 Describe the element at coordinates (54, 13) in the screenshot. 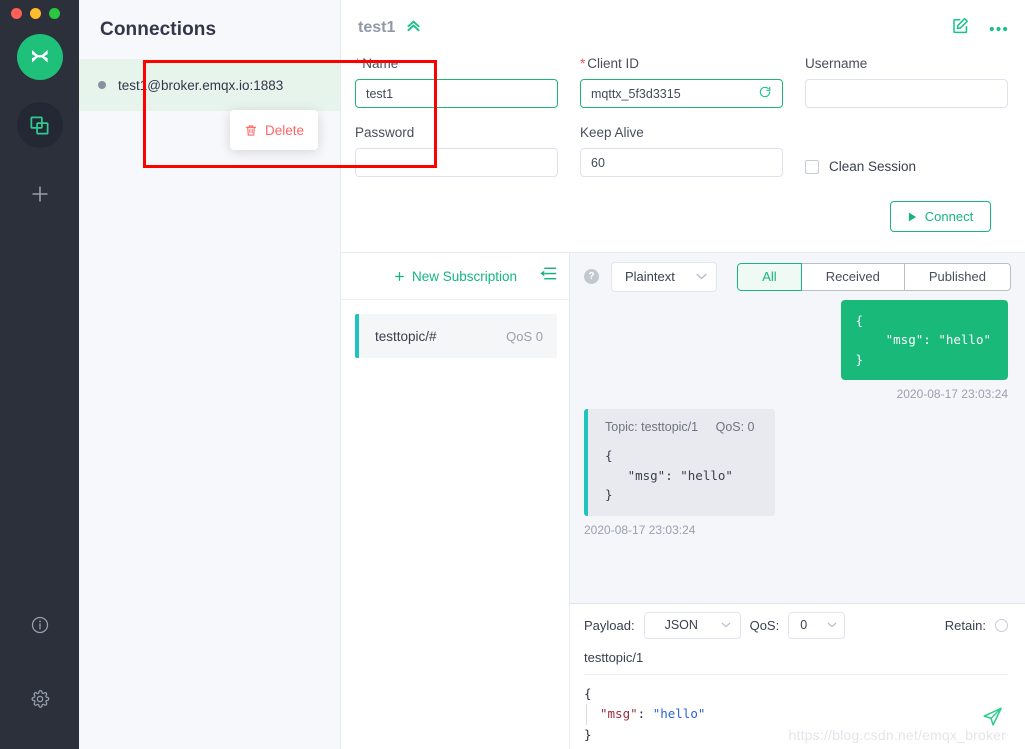

I see `window-zoom-button` at that location.